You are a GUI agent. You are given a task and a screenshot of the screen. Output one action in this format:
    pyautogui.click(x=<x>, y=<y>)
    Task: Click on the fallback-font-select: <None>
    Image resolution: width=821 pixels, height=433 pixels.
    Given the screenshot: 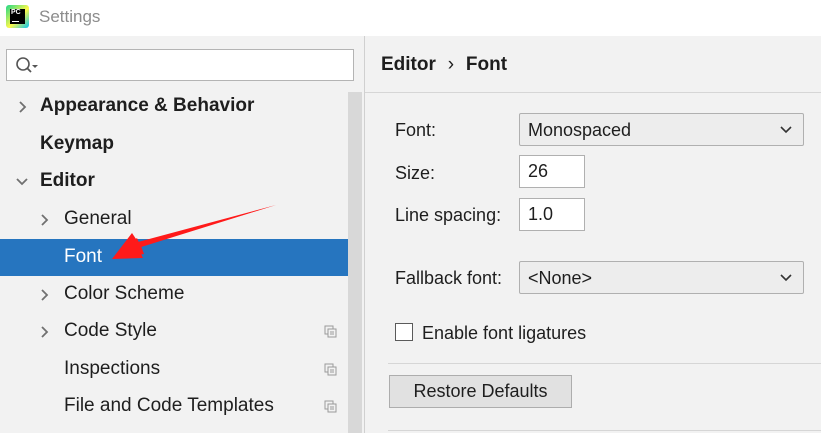 What is the action you would take?
    pyautogui.click(x=661, y=277)
    